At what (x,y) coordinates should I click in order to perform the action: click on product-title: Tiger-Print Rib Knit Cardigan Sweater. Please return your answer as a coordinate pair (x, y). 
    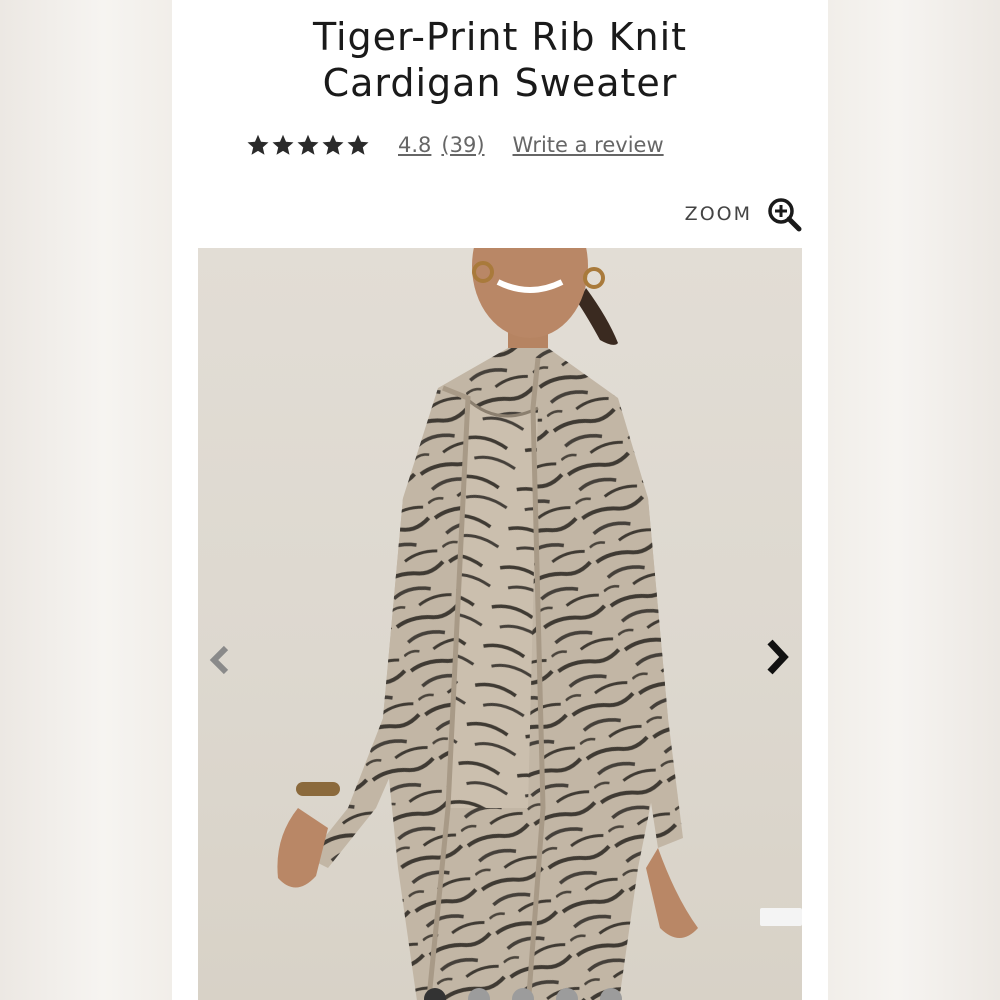
    Looking at the image, I should click on (500, 60).